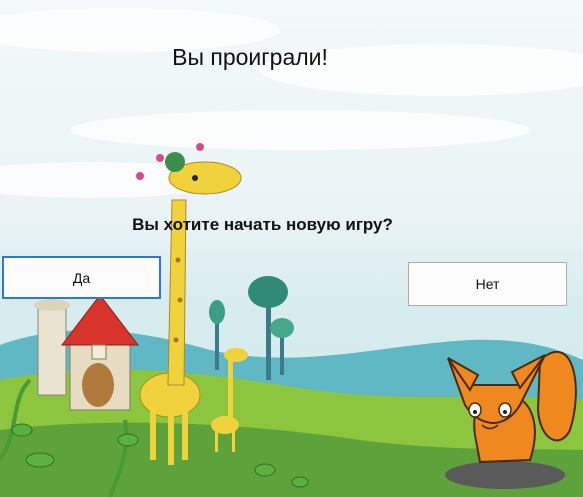 This screenshot has width=583, height=497. What do you see at coordinates (487, 284) in the screenshot?
I see `no-button: Нет` at bounding box center [487, 284].